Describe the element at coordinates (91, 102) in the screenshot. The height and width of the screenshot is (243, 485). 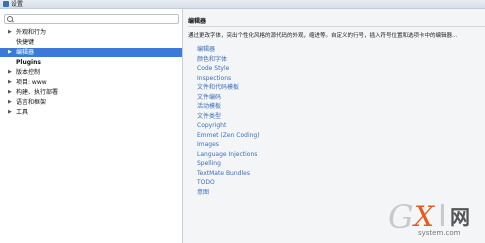
I see `tree-item: ▶ 语言和框架` at that location.